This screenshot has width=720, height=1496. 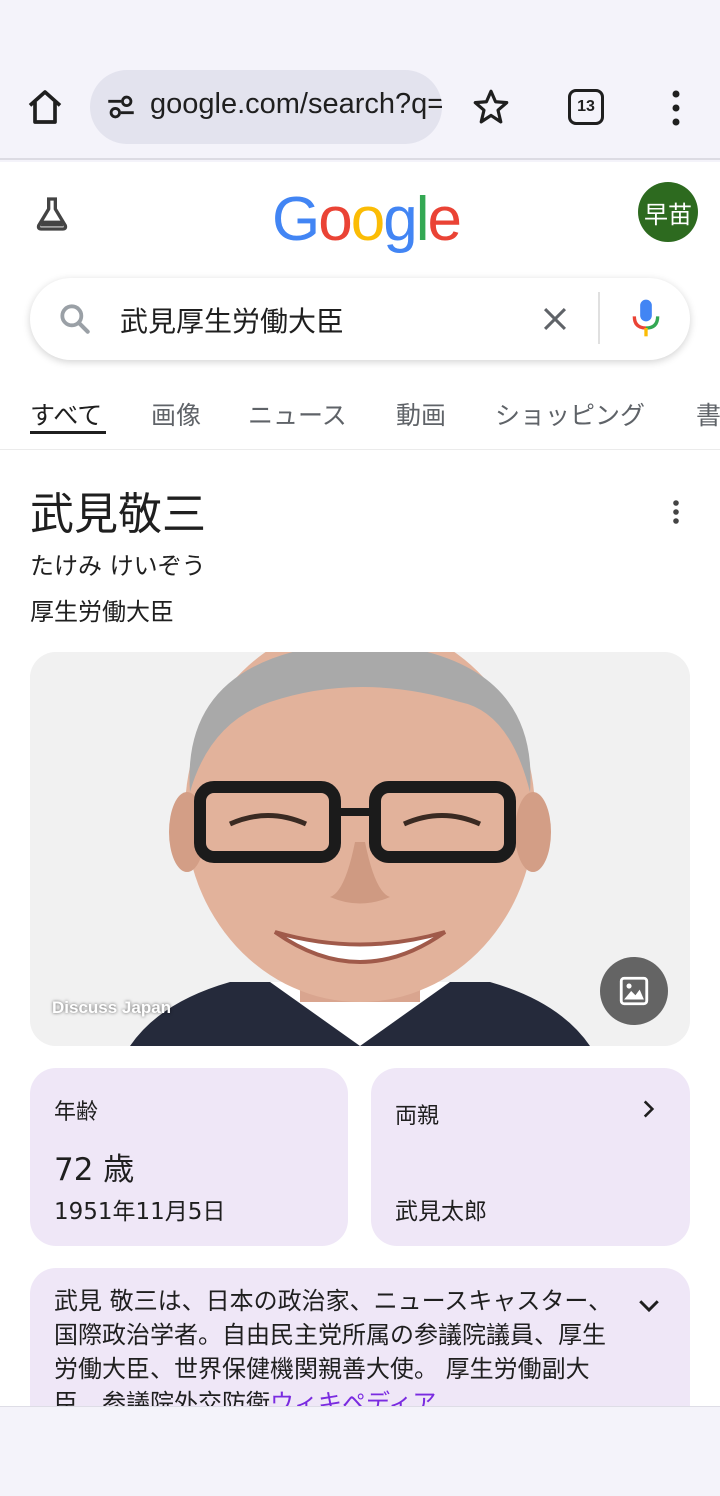 What do you see at coordinates (121, 107) in the screenshot?
I see `site-settings-icon` at bounding box center [121, 107].